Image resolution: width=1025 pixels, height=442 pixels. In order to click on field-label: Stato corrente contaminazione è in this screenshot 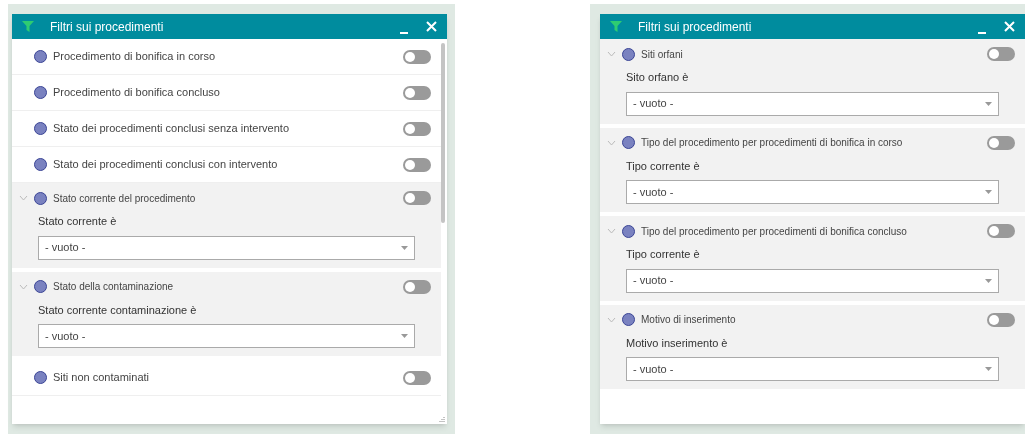, I will do `click(118, 310)`.